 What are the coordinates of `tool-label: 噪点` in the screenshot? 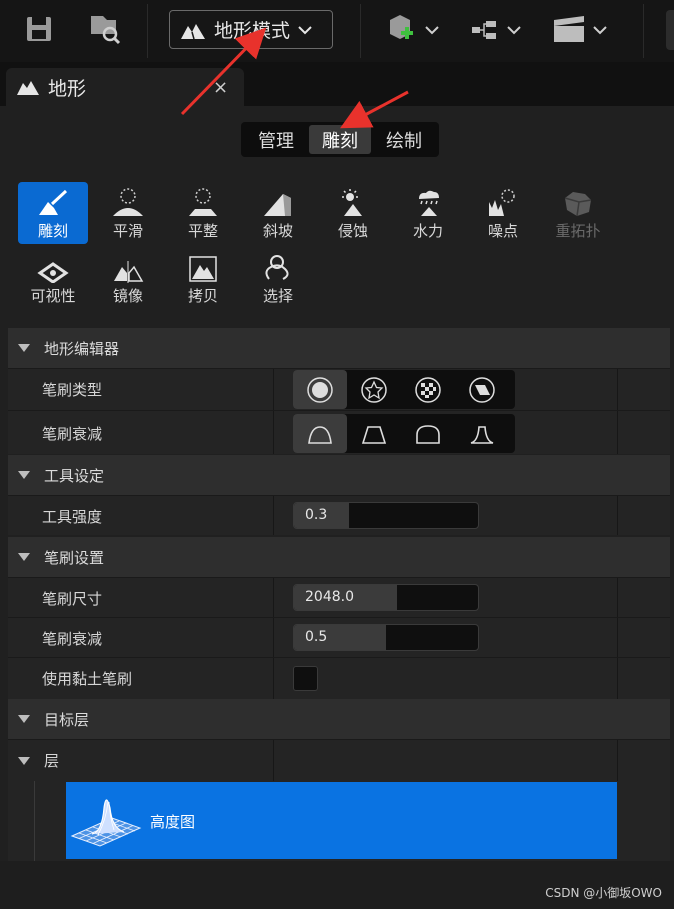 It's located at (502, 231).